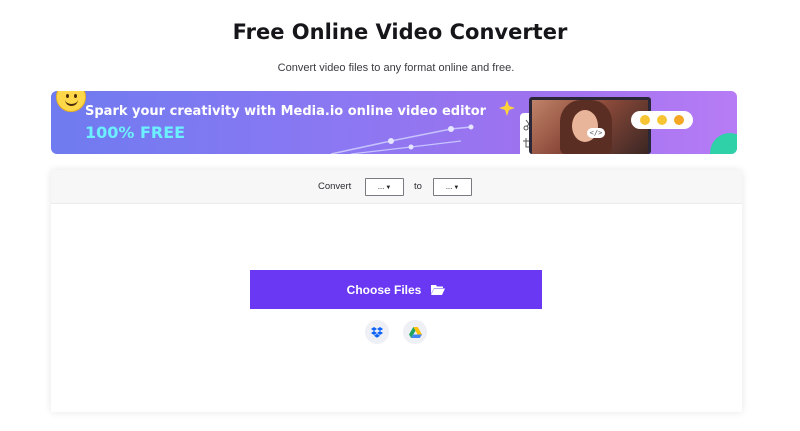 The image size is (800, 431). What do you see at coordinates (384, 289) in the screenshot?
I see `choose-files-label: Choose Files` at bounding box center [384, 289].